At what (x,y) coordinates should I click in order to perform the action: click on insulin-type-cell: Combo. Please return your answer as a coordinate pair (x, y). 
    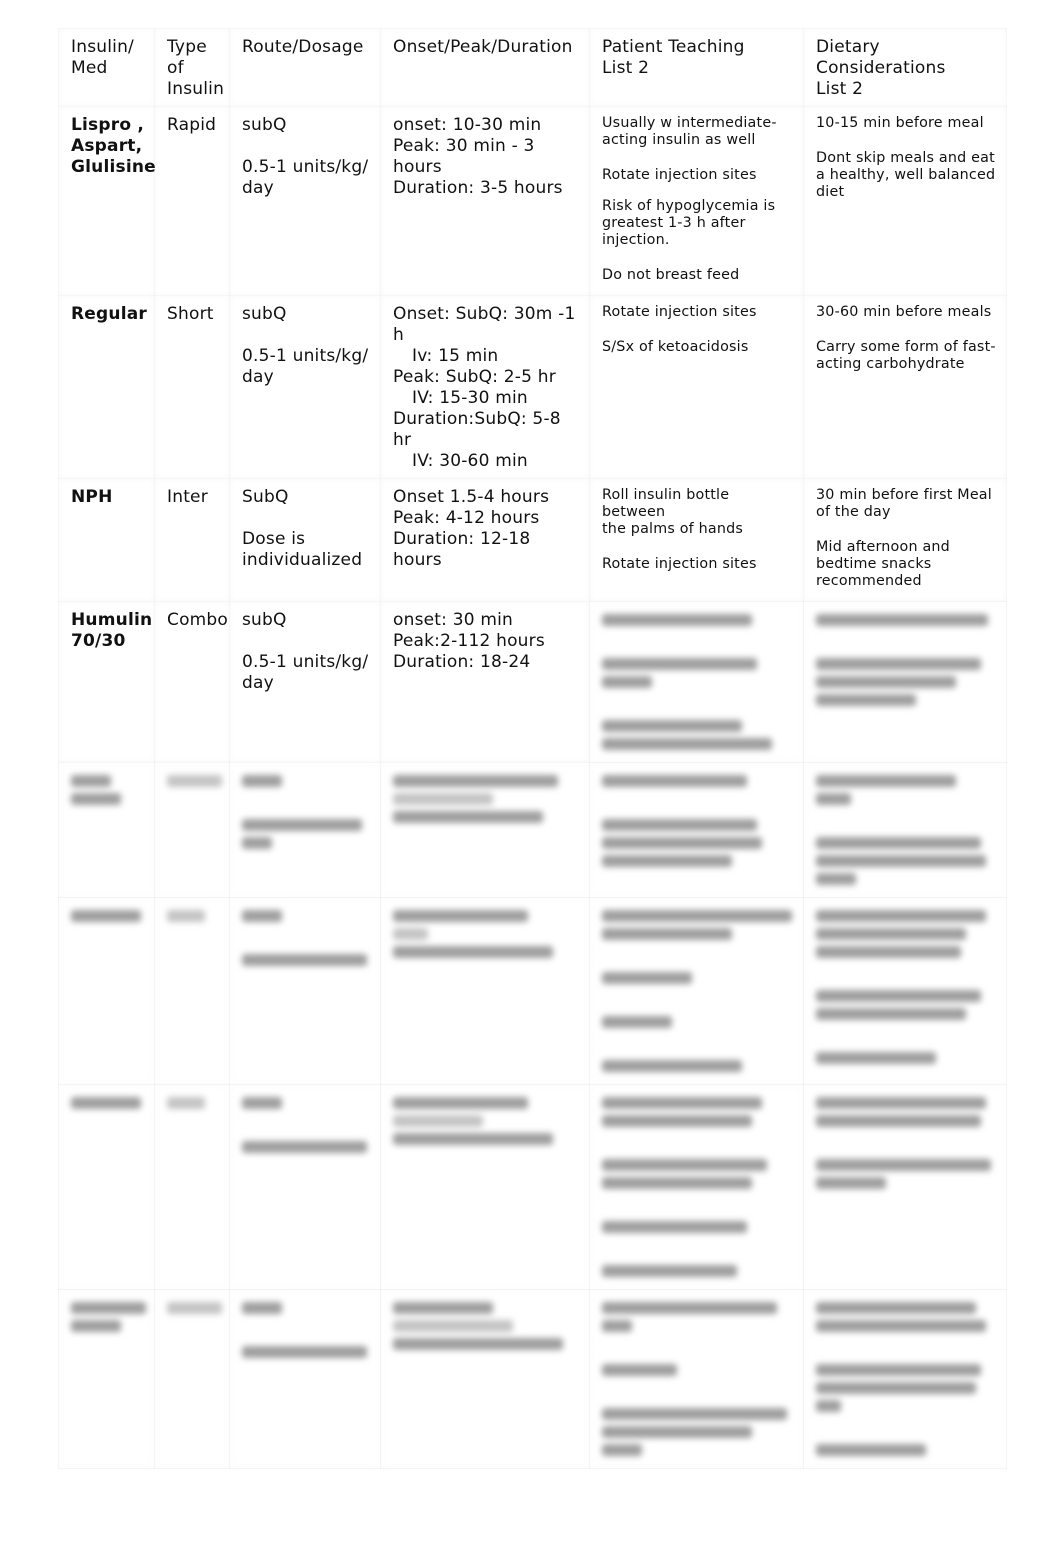
    Looking at the image, I should click on (192, 682).